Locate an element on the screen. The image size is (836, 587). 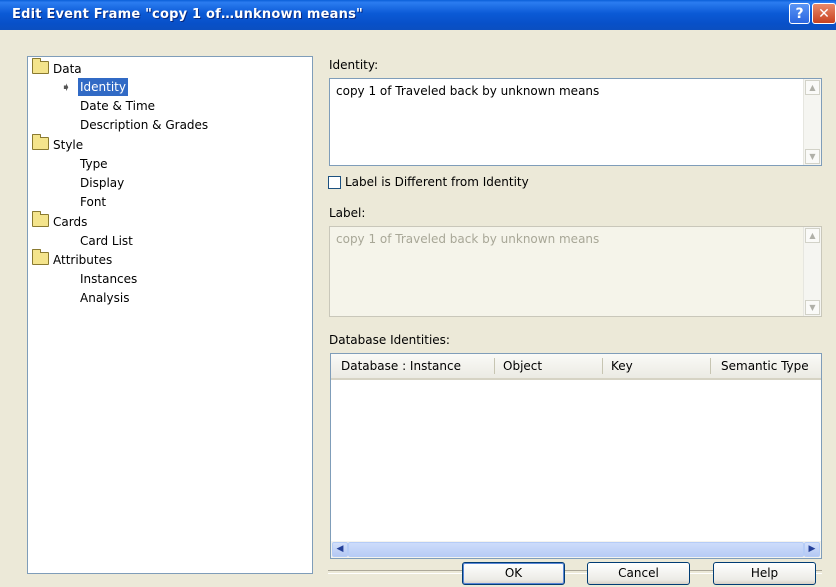
help-button: Help is located at coordinates (764, 573).